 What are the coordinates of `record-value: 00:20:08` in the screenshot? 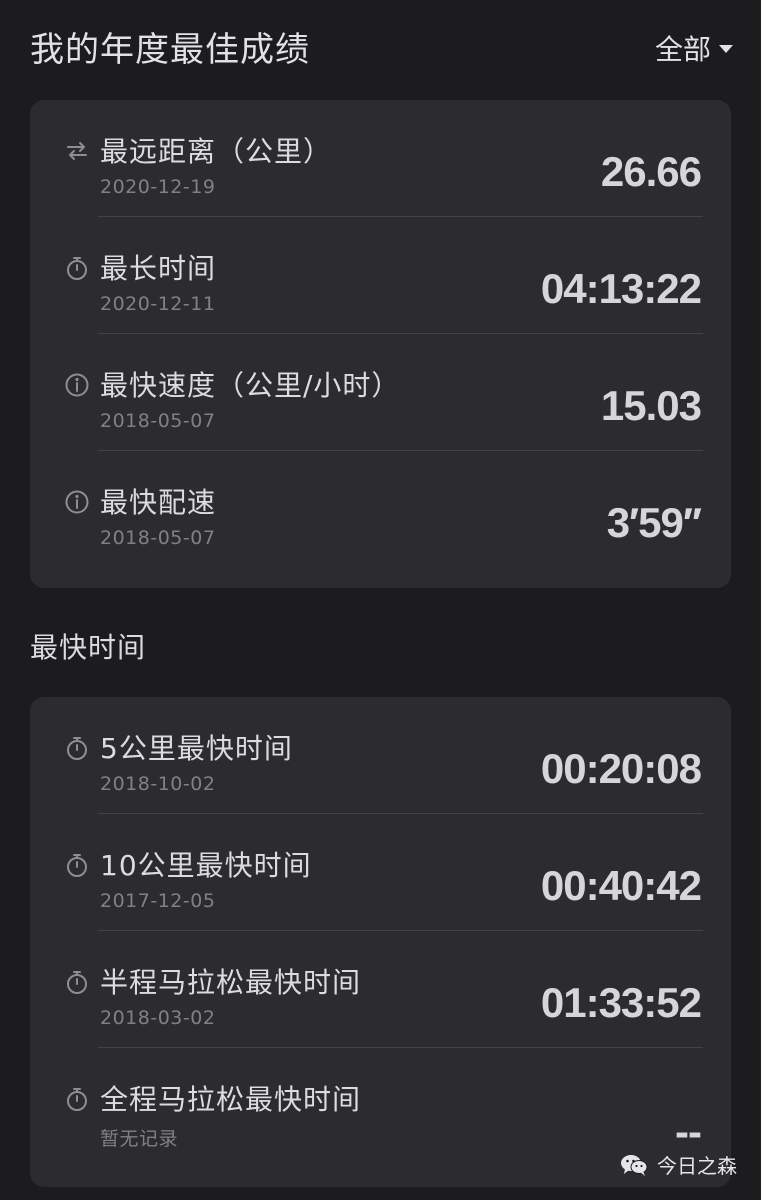 It's located at (621, 768).